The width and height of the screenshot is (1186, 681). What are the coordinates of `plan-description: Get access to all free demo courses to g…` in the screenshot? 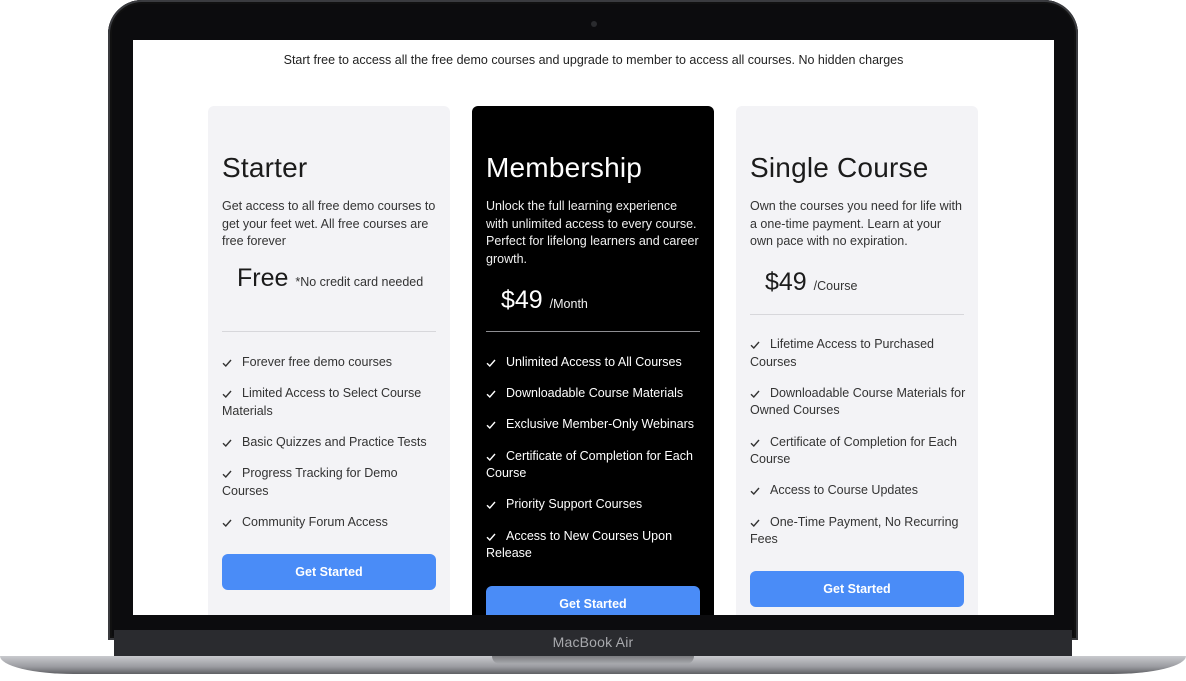 It's located at (329, 224).